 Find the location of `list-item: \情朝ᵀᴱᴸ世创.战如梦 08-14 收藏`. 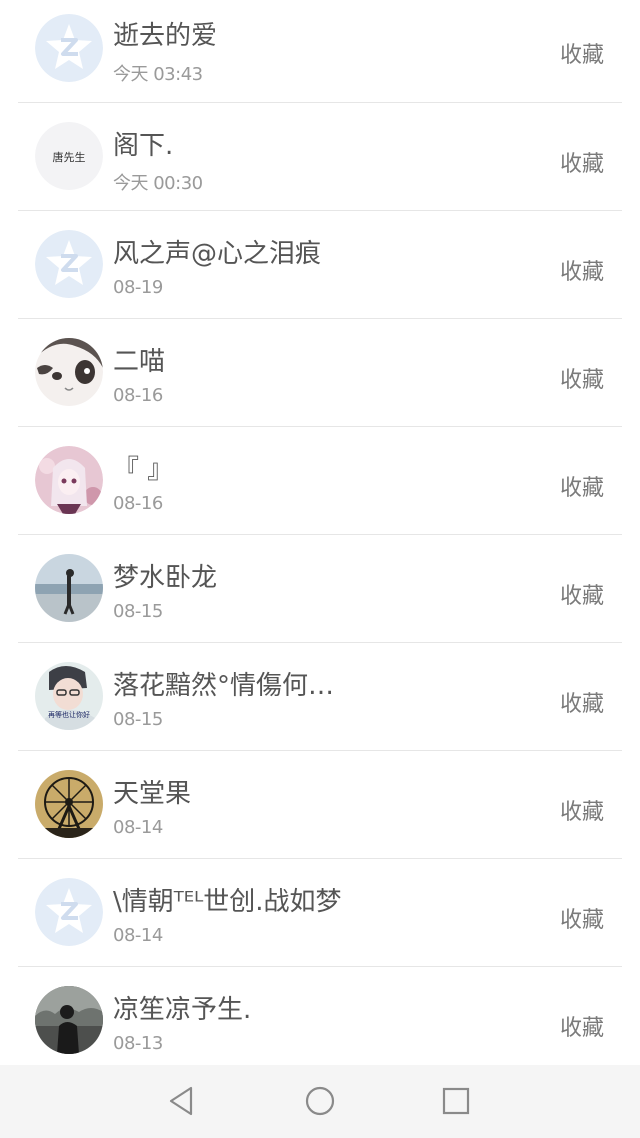

list-item: \情朝ᵀᴱᴸ世创.战如梦 08-14 收藏 is located at coordinates (320, 913).